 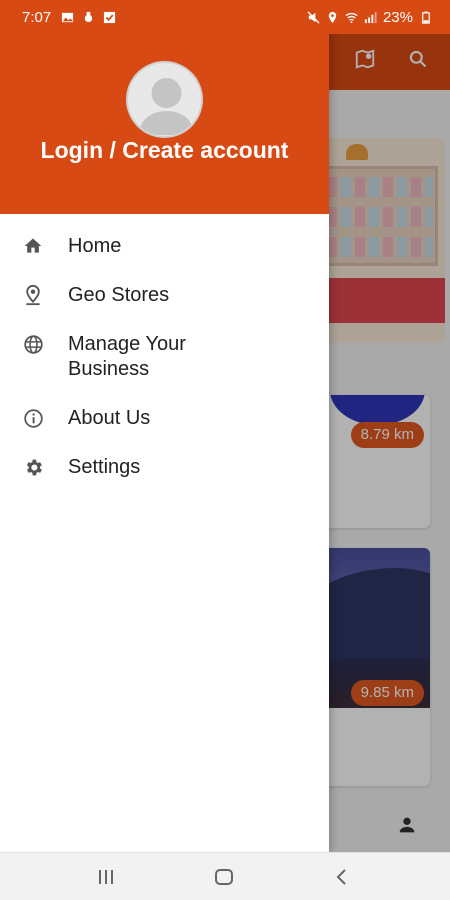 What do you see at coordinates (104, 467) in the screenshot?
I see `menu-item-label: Settings` at bounding box center [104, 467].